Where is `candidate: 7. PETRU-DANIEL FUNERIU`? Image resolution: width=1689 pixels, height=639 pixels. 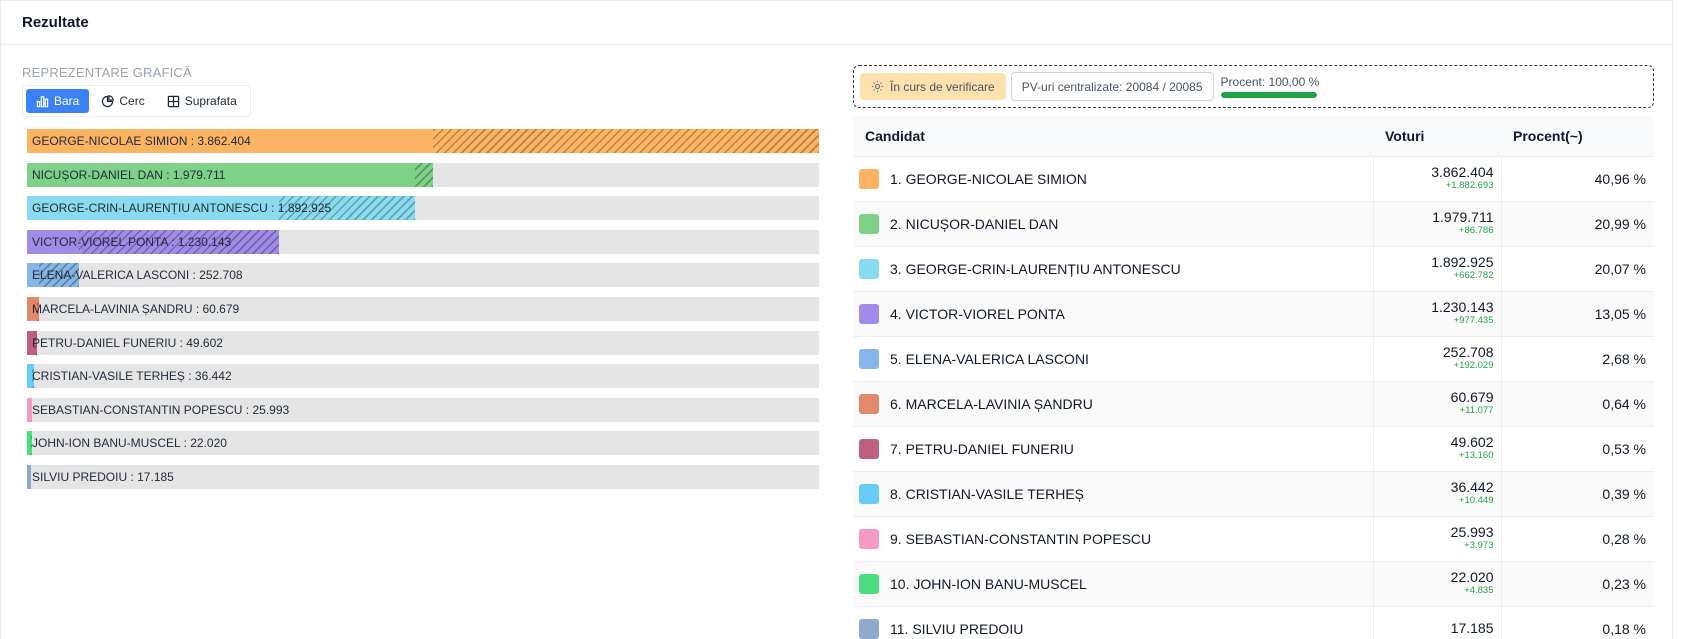
candidate: 7. PETRU-DANIEL FUNERIU is located at coordinates (1112, 448).